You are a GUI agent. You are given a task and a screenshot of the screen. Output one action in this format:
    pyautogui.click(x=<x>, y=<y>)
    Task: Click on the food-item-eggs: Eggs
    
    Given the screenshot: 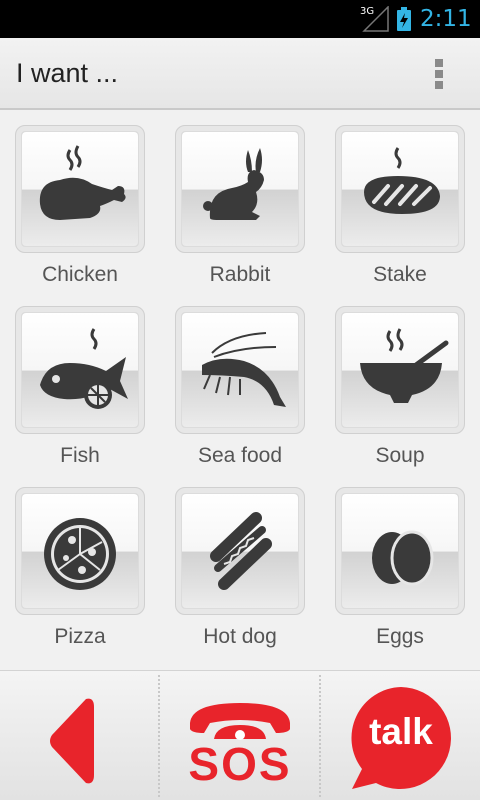 What is the action you would take?
    pyautogui.click(x=400, y=564)
    